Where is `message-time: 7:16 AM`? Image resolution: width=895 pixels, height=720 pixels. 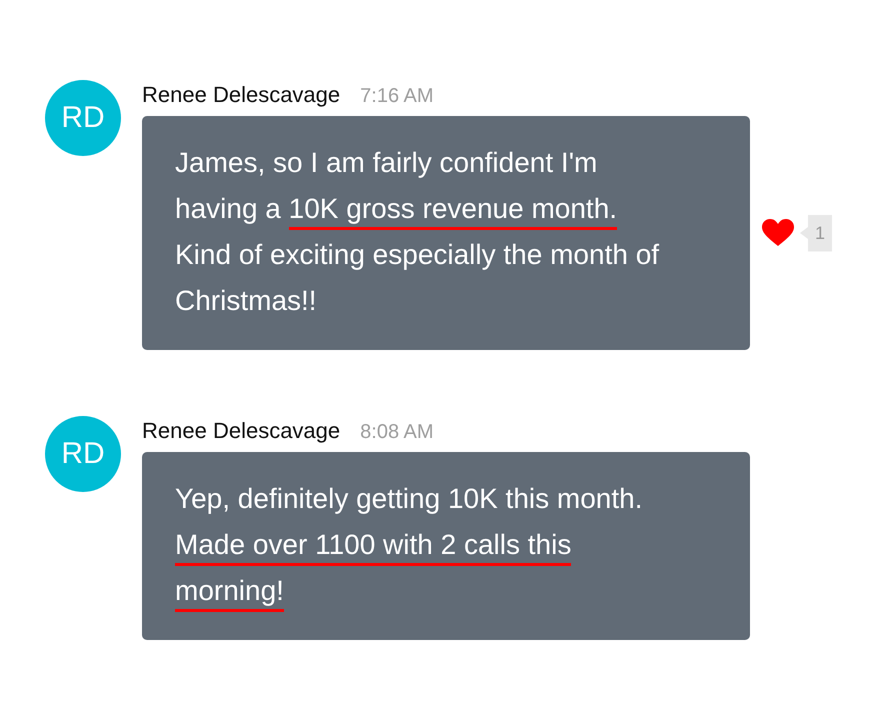 message-time: 7:16 AM is located at coordinates (397, 96).